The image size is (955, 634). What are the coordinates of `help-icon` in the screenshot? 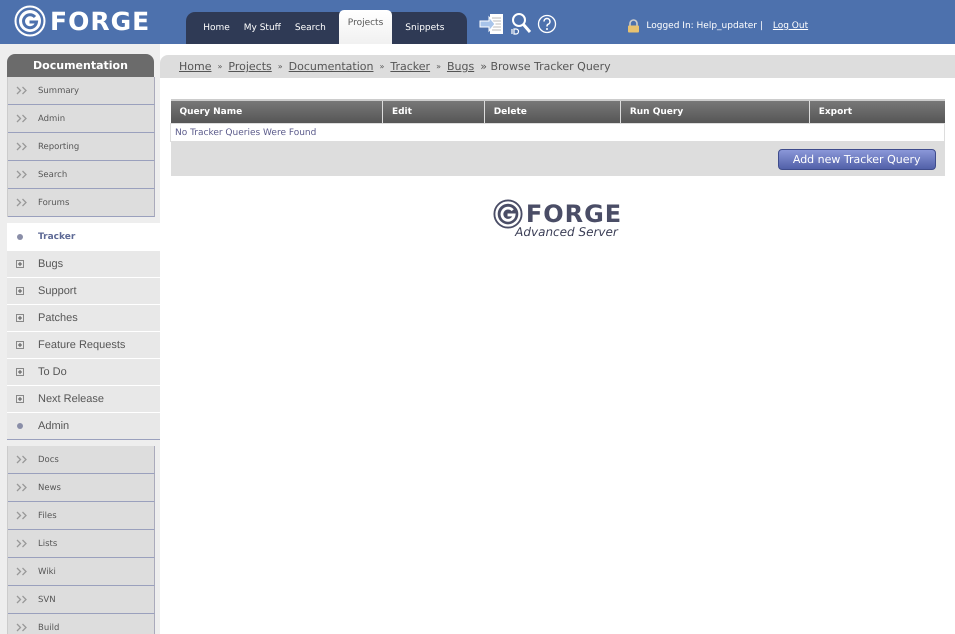 It's located at (547, 24).